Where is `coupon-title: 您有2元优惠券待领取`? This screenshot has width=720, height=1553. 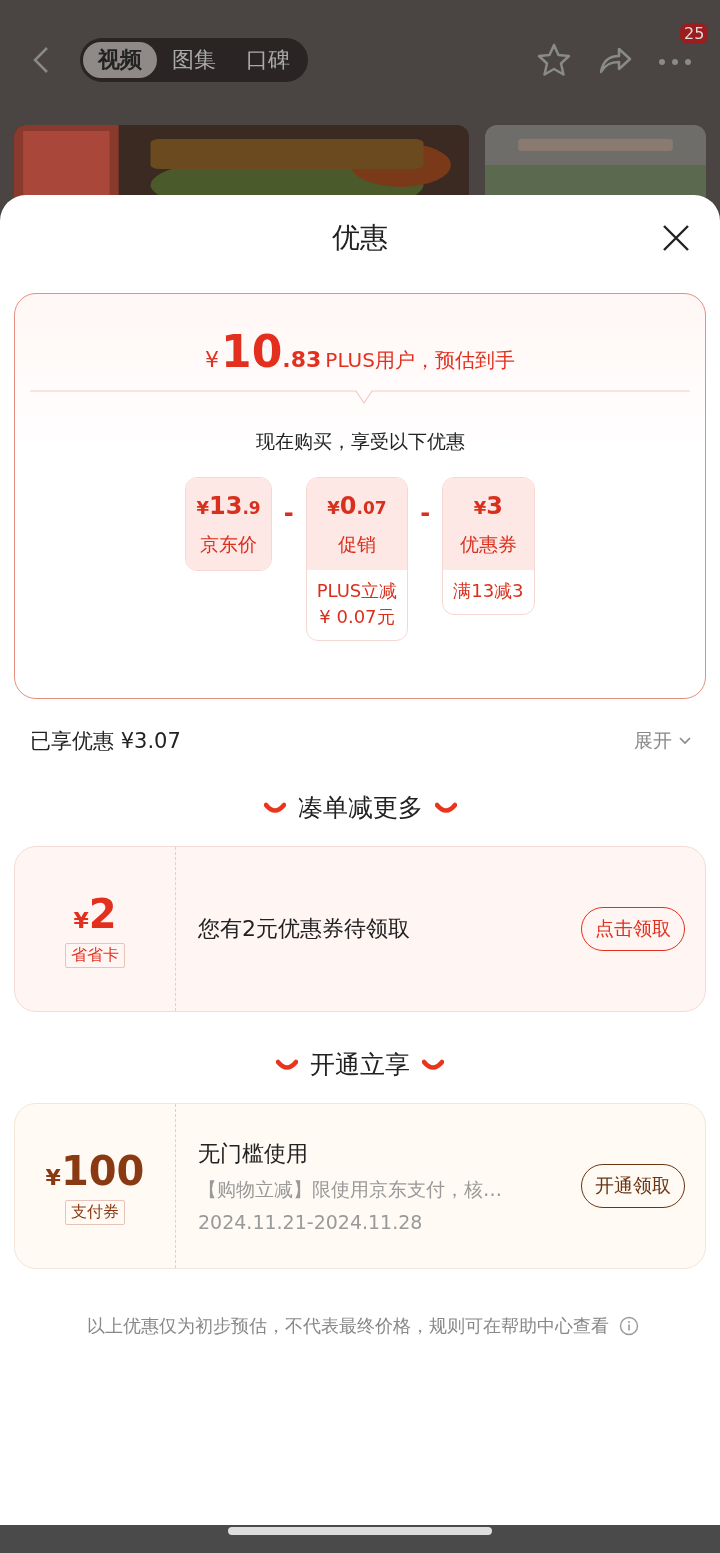
coupon-title: 您有2元优惠券待领取 is located at coordinates (304, 929).